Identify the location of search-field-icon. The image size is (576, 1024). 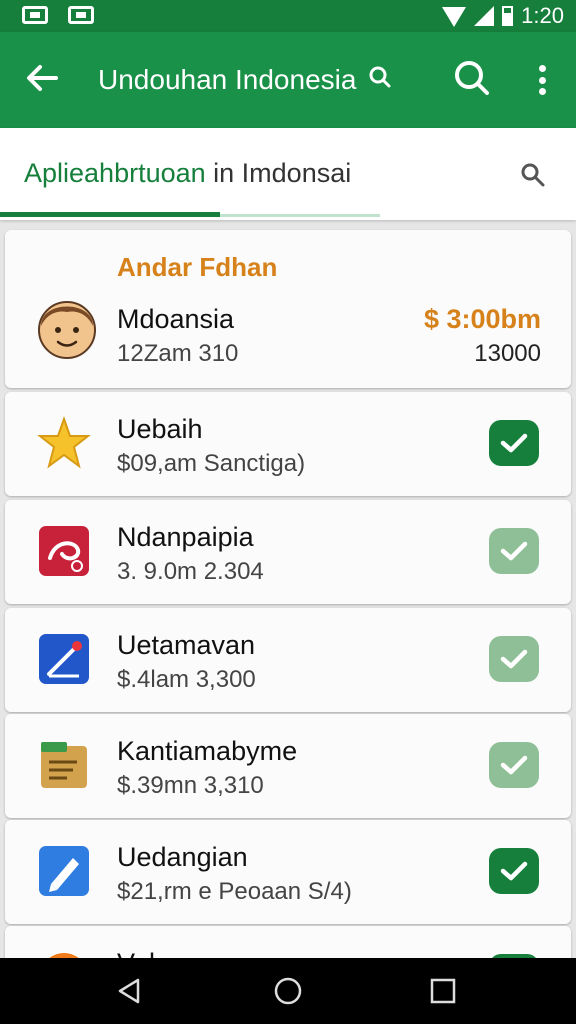
(533, 175).